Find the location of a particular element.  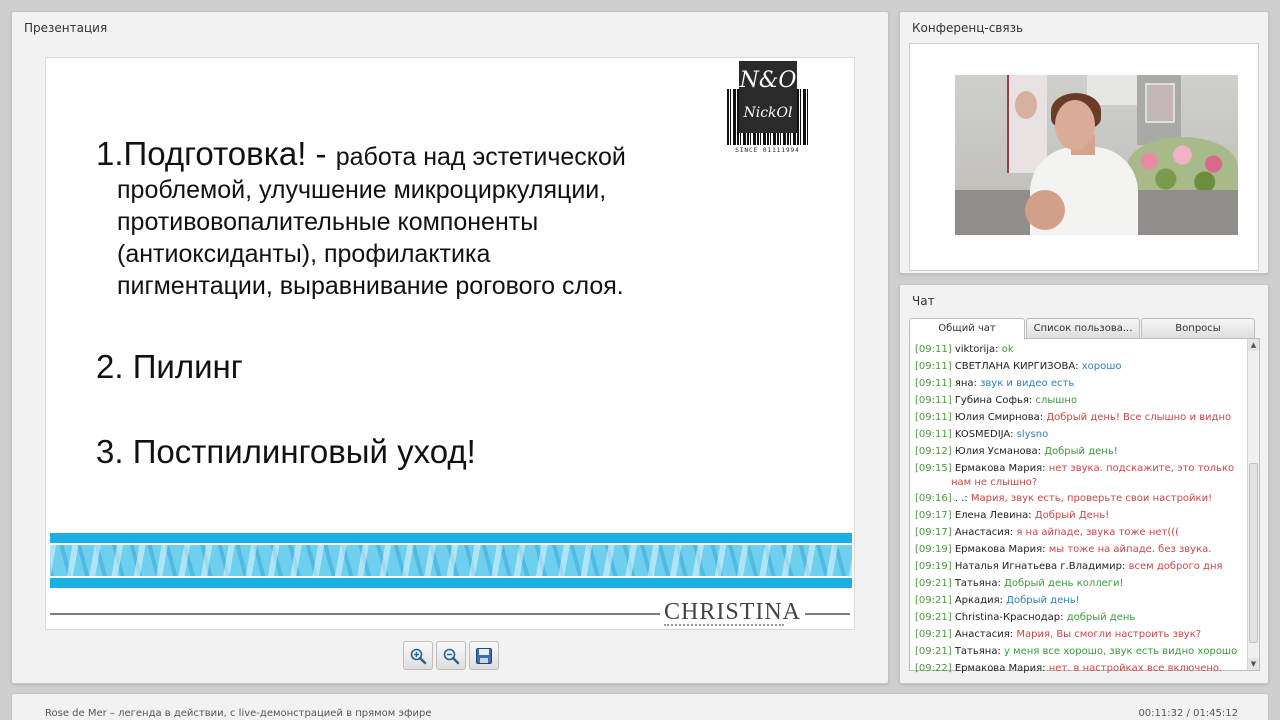

message-text: всем доброго дня is located at coordinates (1175, 566).